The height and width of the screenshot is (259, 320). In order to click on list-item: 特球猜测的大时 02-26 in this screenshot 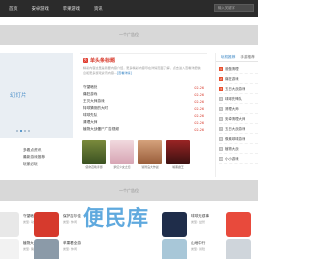, I will do `click(143, 108)`.